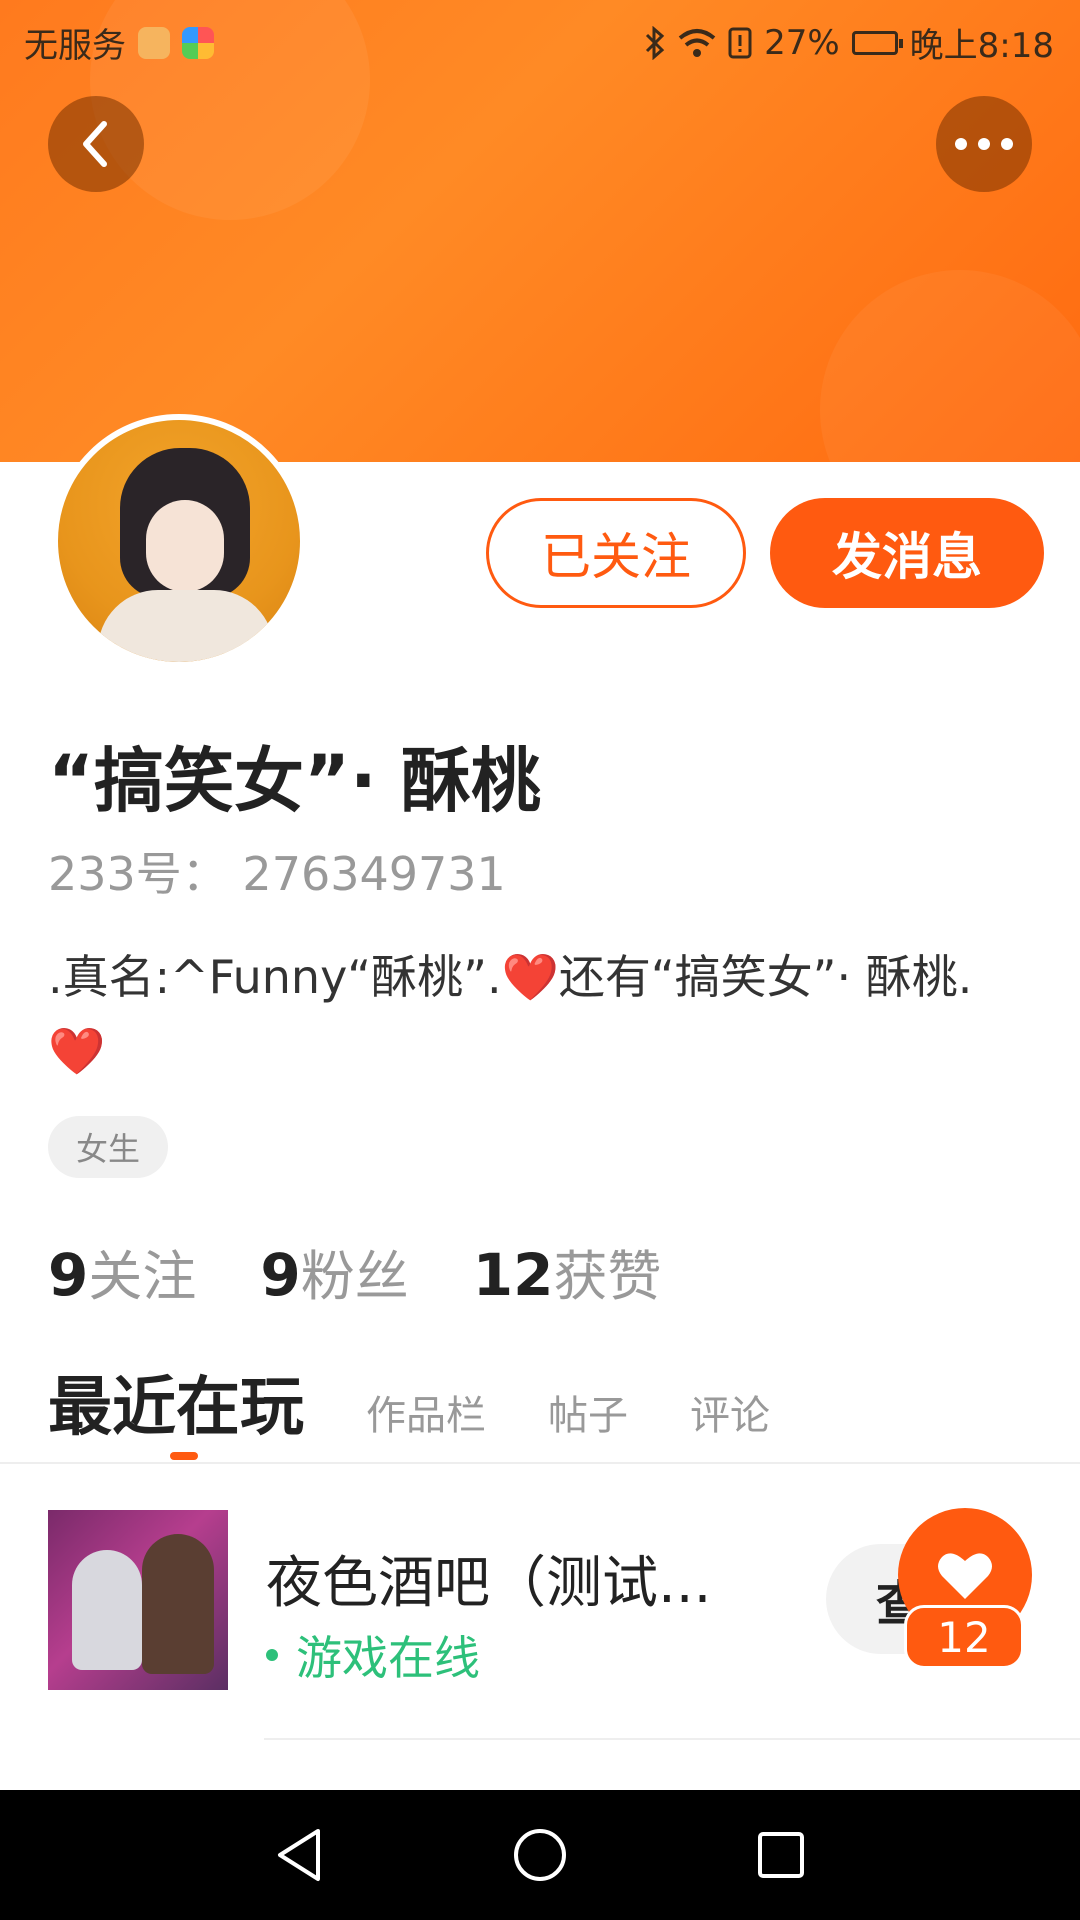  What do you see at coordinates (272, 1655) in the screenshot?
I see `online-dot-icon` at bounding box center [272, 1655].